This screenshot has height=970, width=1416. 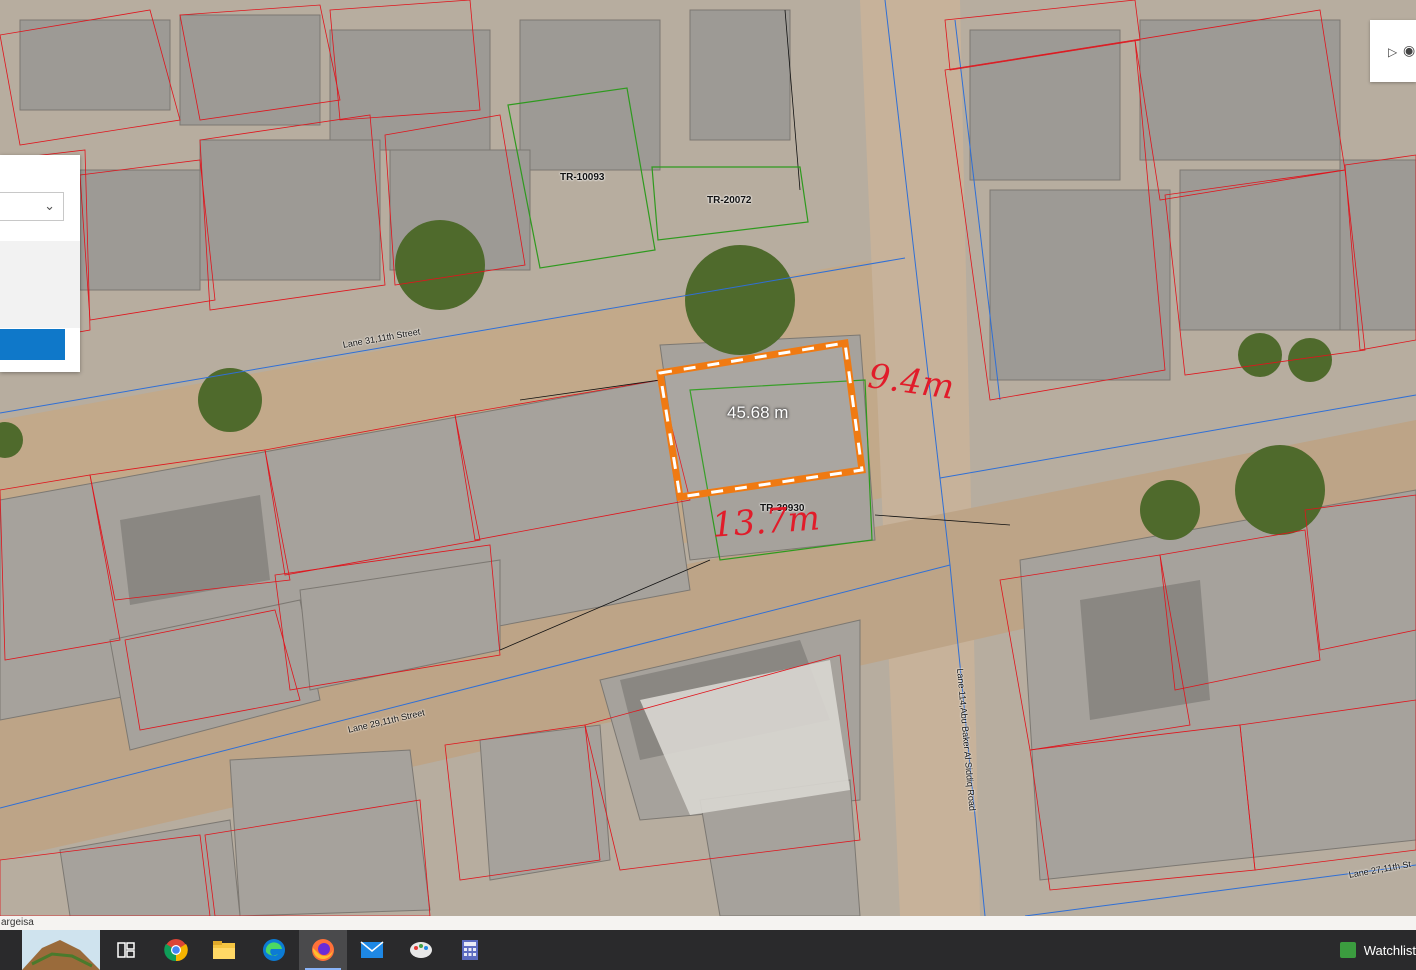 I want to click on eye-icon: ◉, so click(x=1409, y=50).